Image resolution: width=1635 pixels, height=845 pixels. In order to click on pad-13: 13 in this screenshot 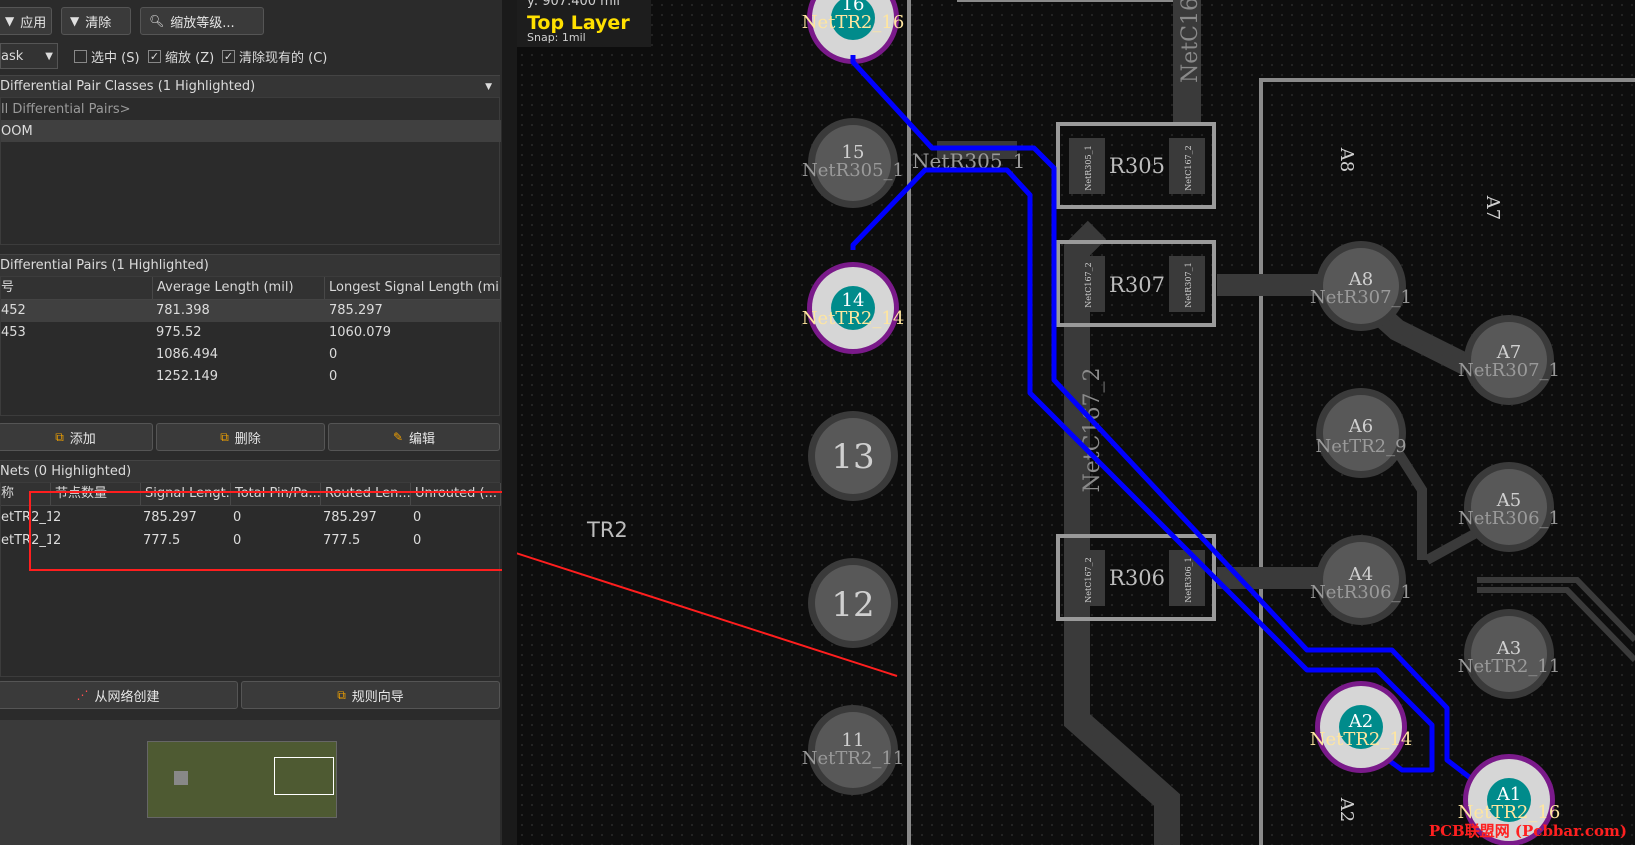, I will do `click(853, 456)`.